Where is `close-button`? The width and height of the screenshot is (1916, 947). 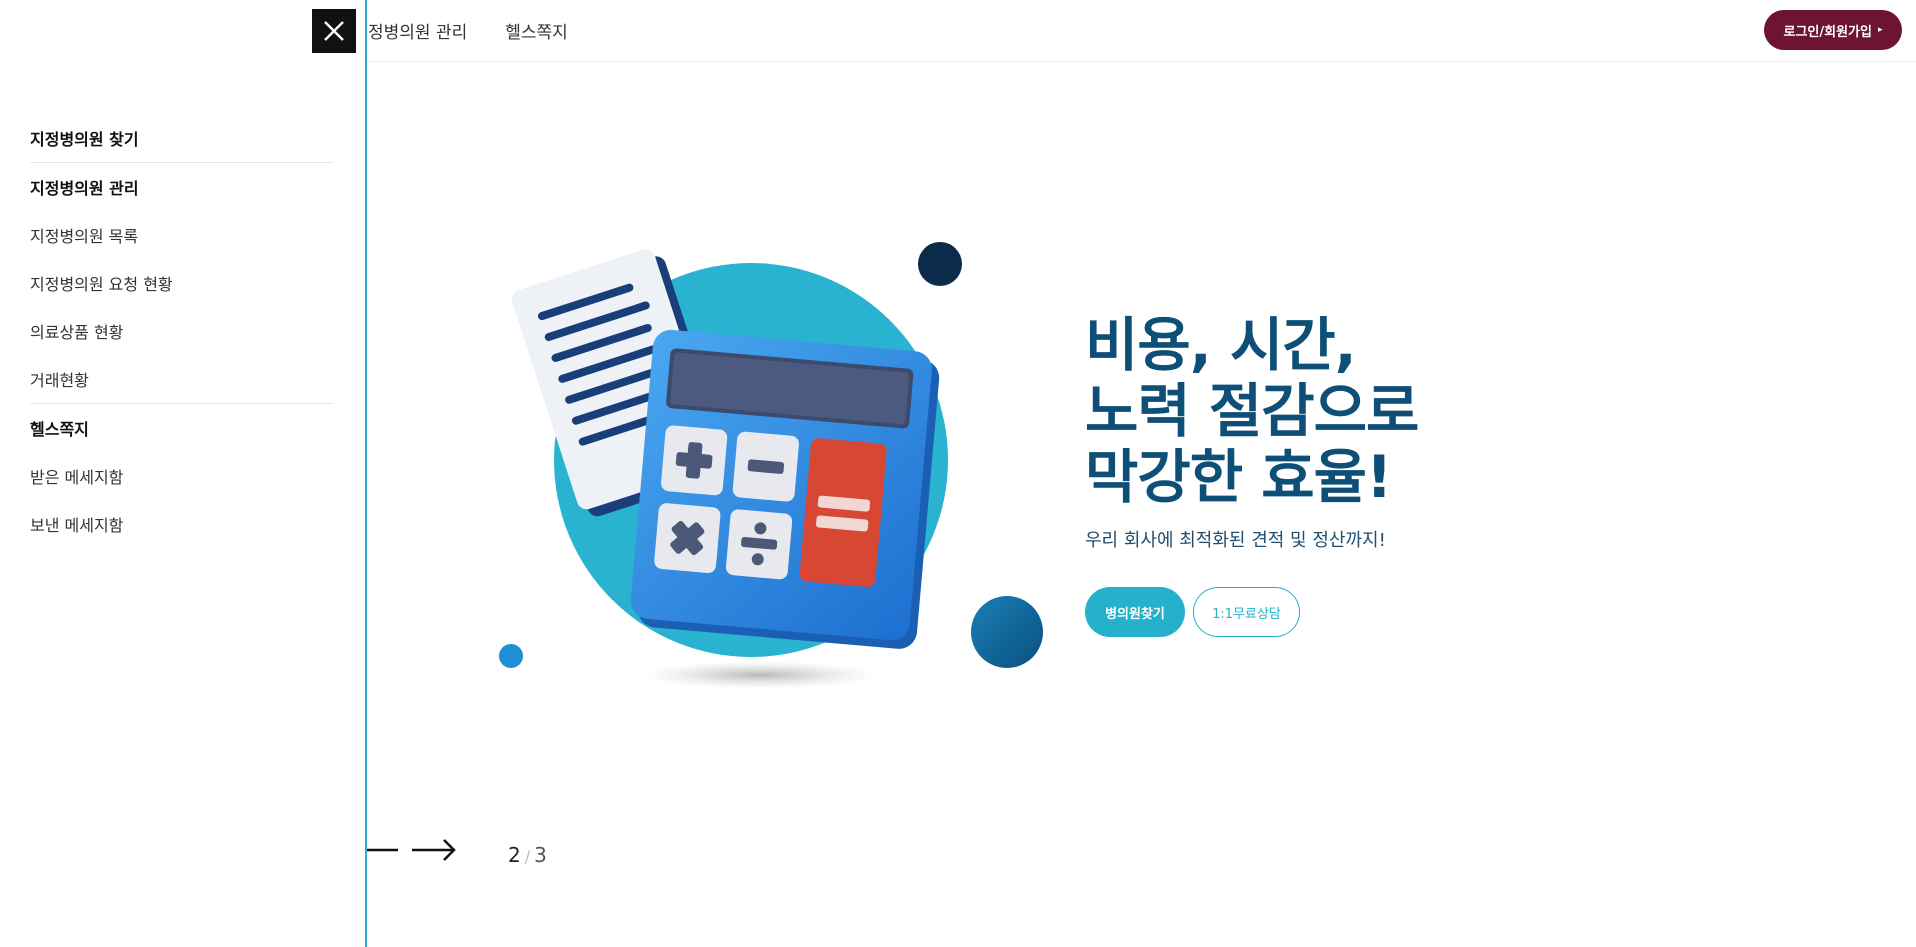 close-button is located at coordinates (334, 31).